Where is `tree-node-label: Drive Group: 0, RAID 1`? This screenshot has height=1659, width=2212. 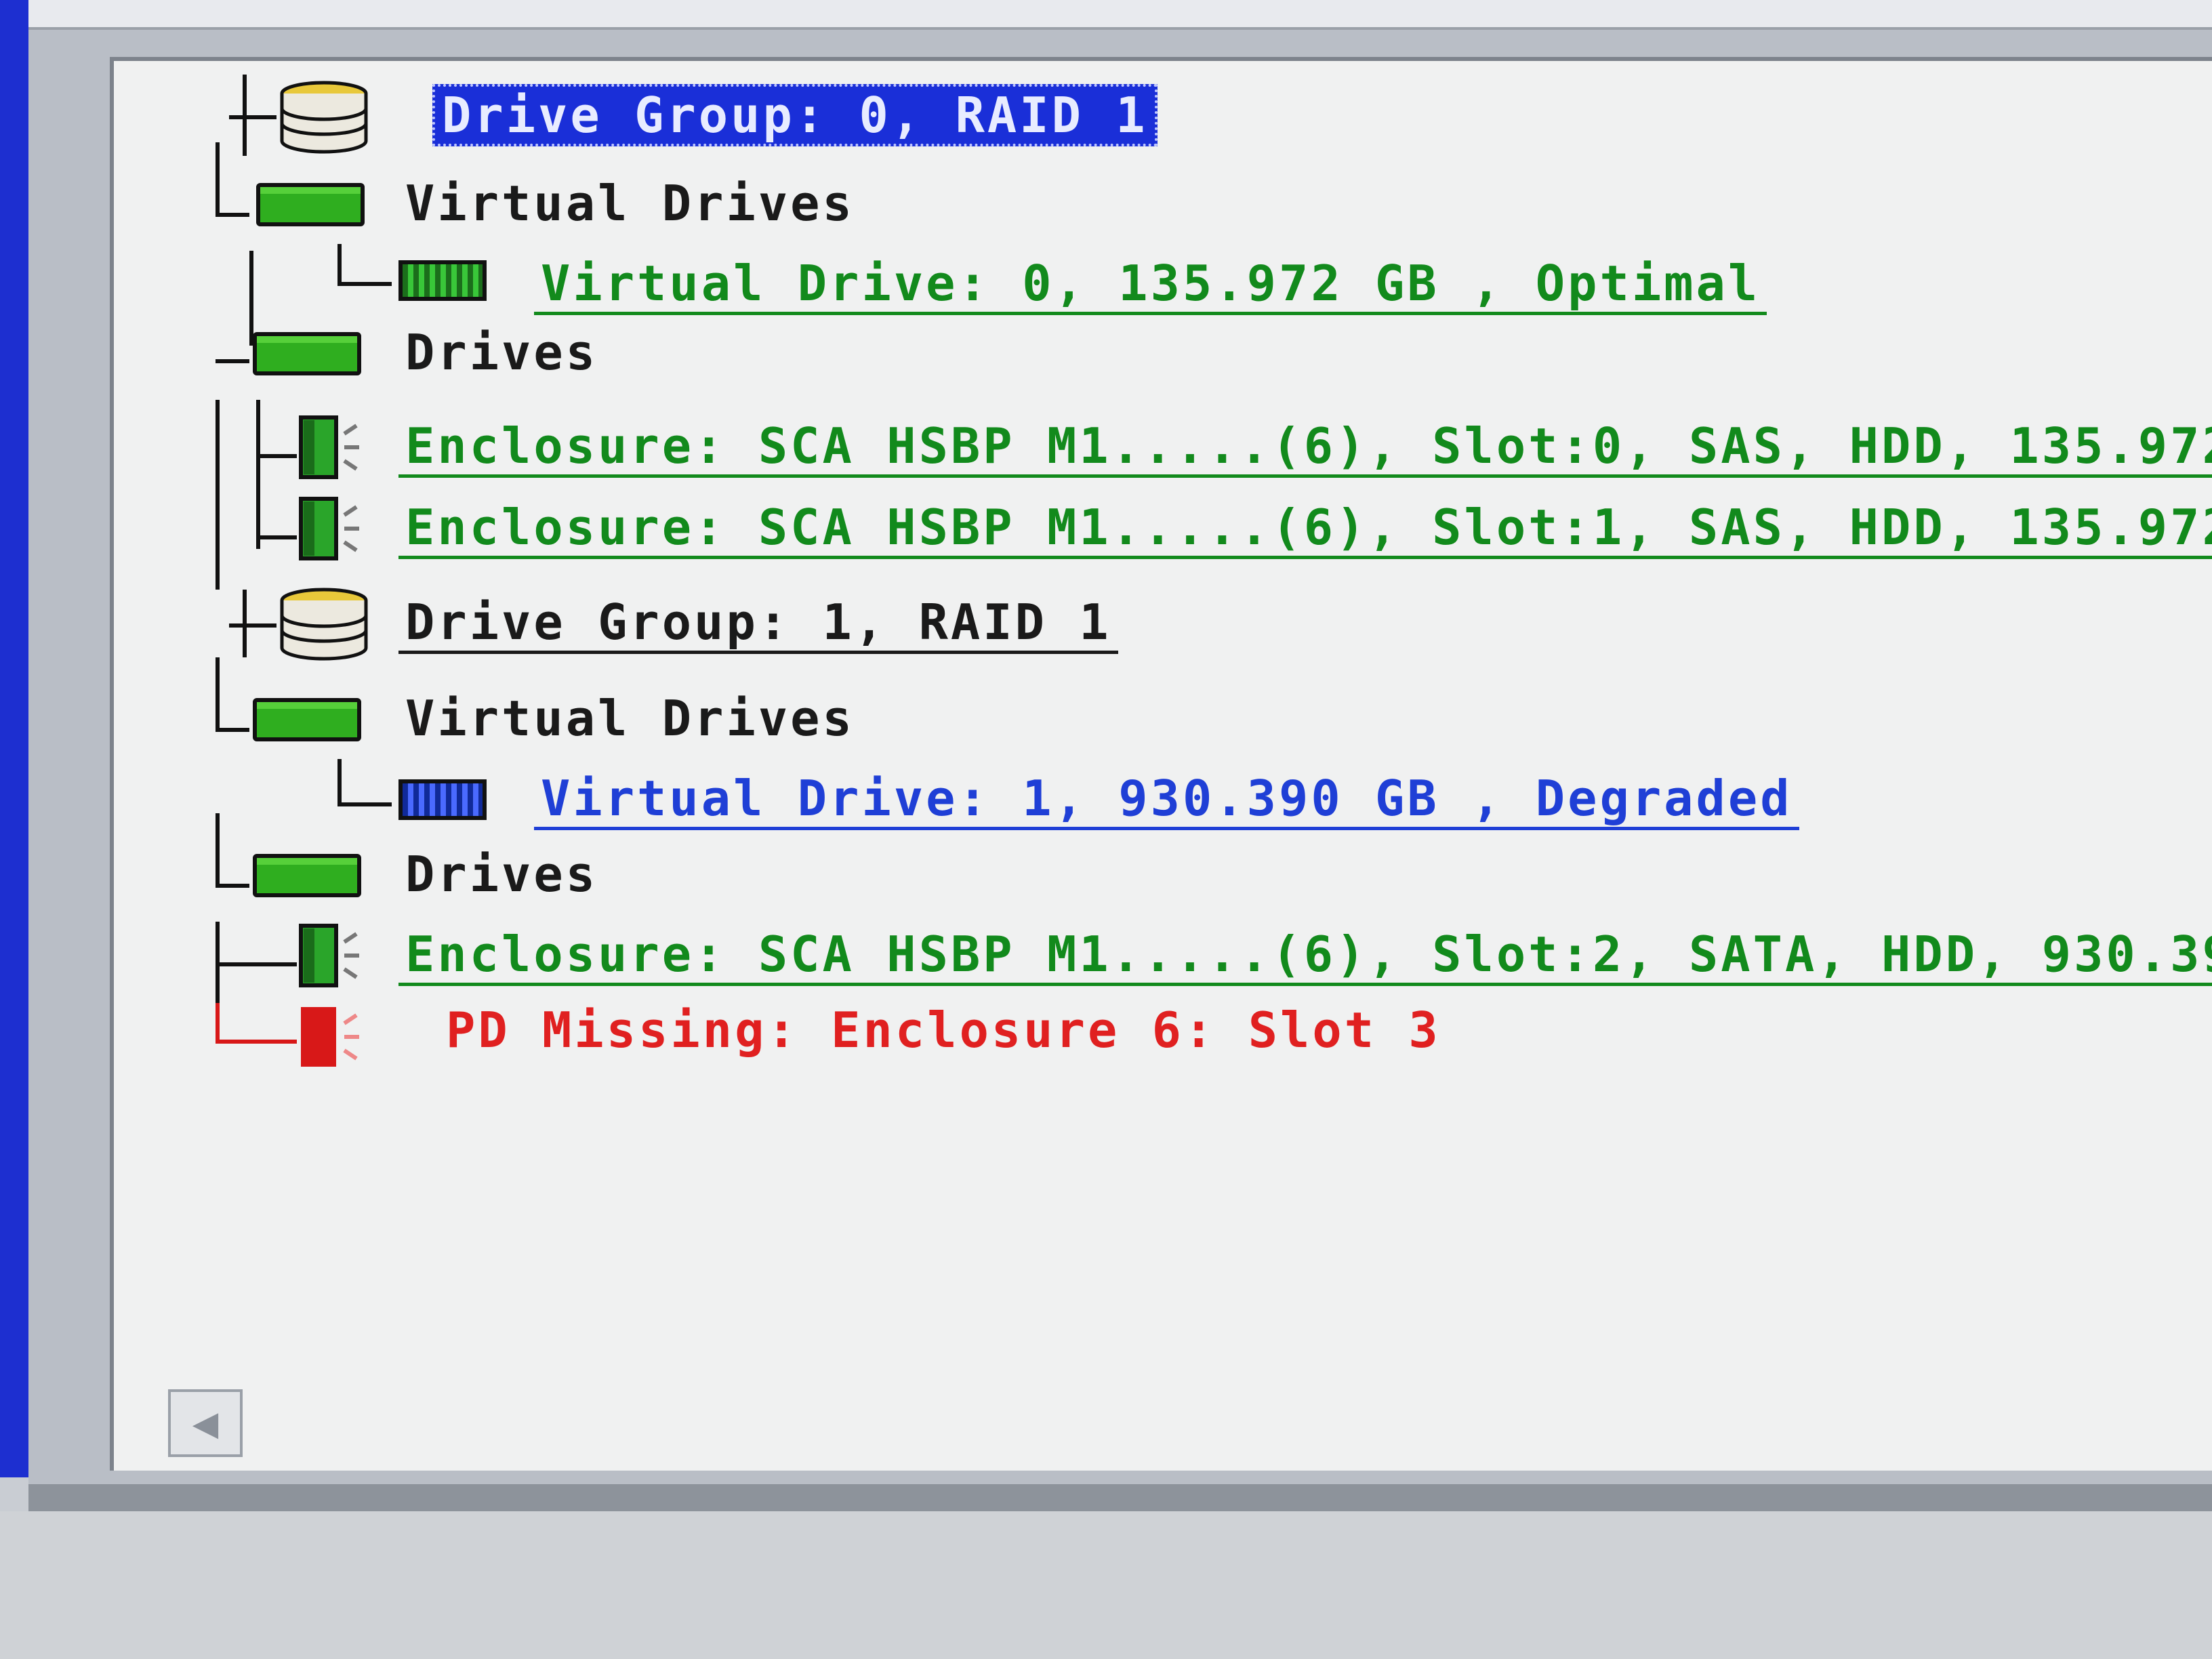
tree-node-label: Drive Group: 0, RAID 1 is located at coordinates (795, 115).